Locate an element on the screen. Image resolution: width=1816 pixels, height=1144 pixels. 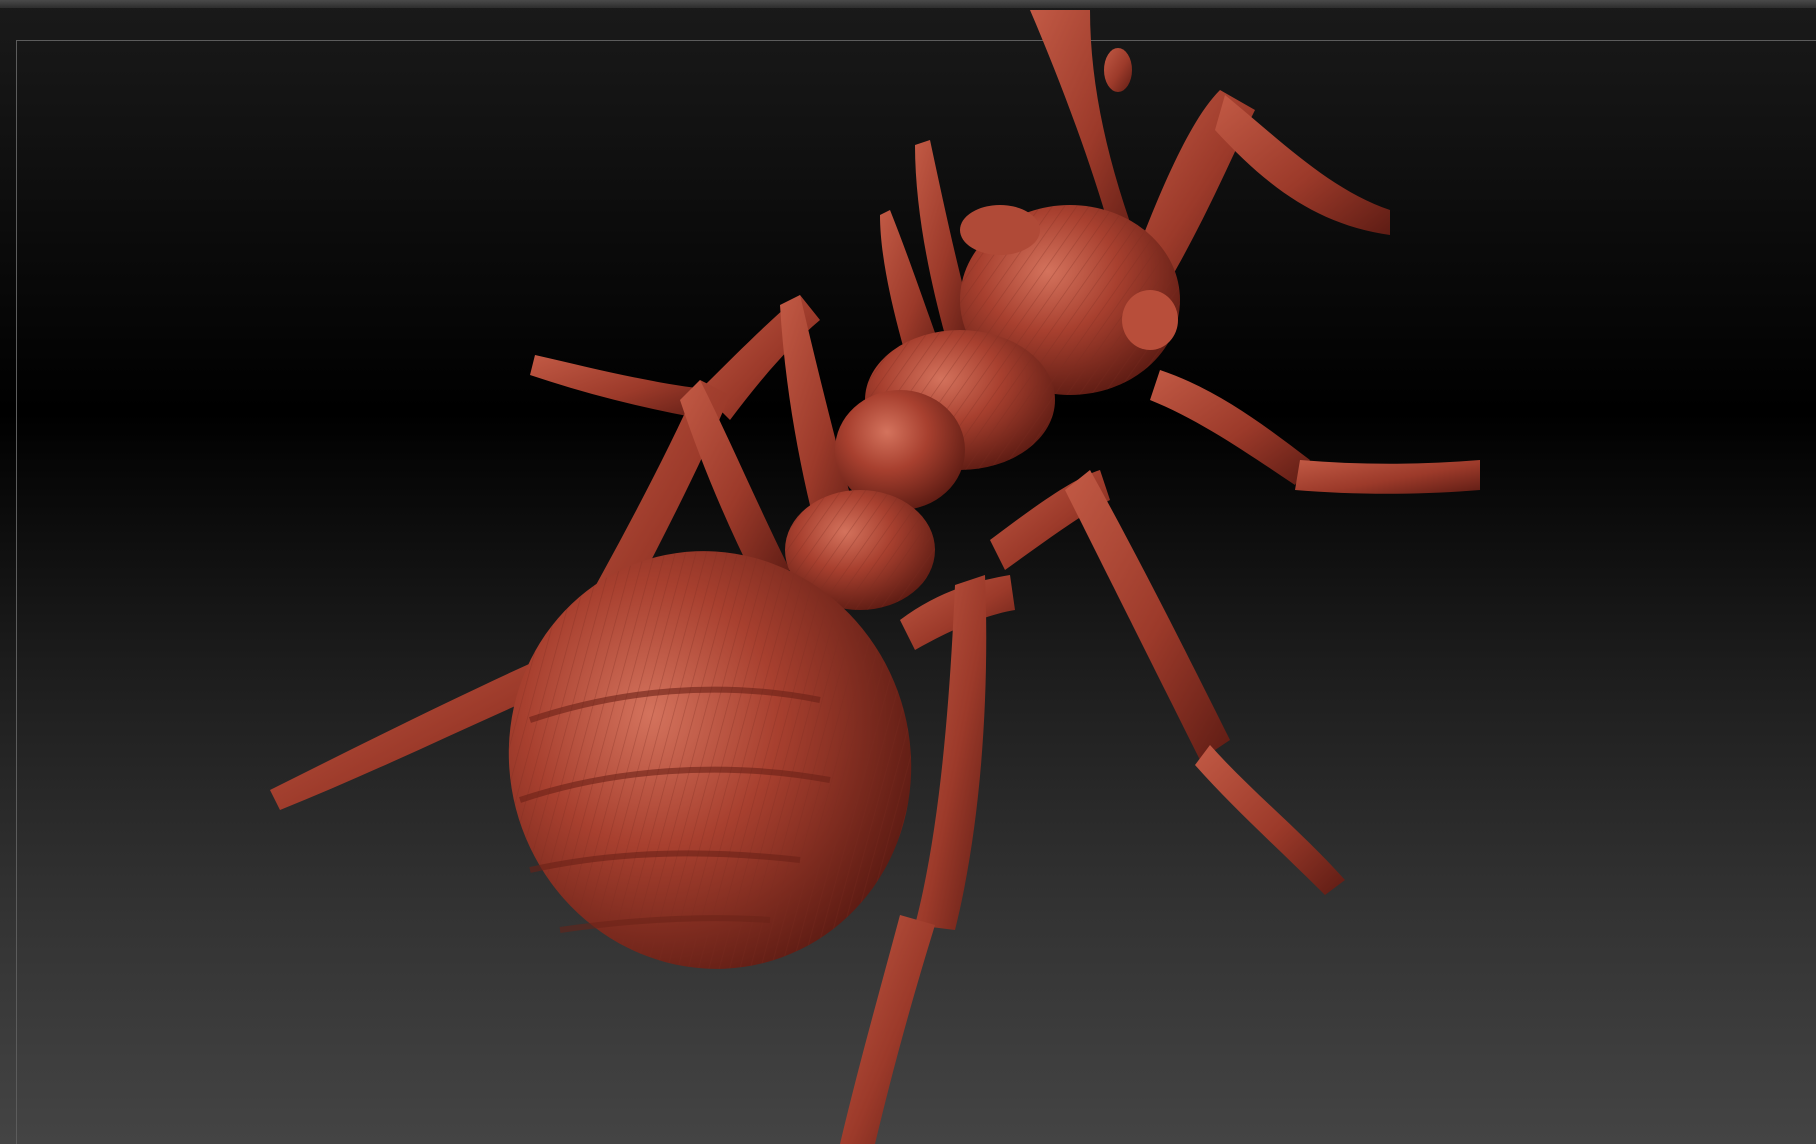
leg-right-front is located at coordinates (1315, 432).